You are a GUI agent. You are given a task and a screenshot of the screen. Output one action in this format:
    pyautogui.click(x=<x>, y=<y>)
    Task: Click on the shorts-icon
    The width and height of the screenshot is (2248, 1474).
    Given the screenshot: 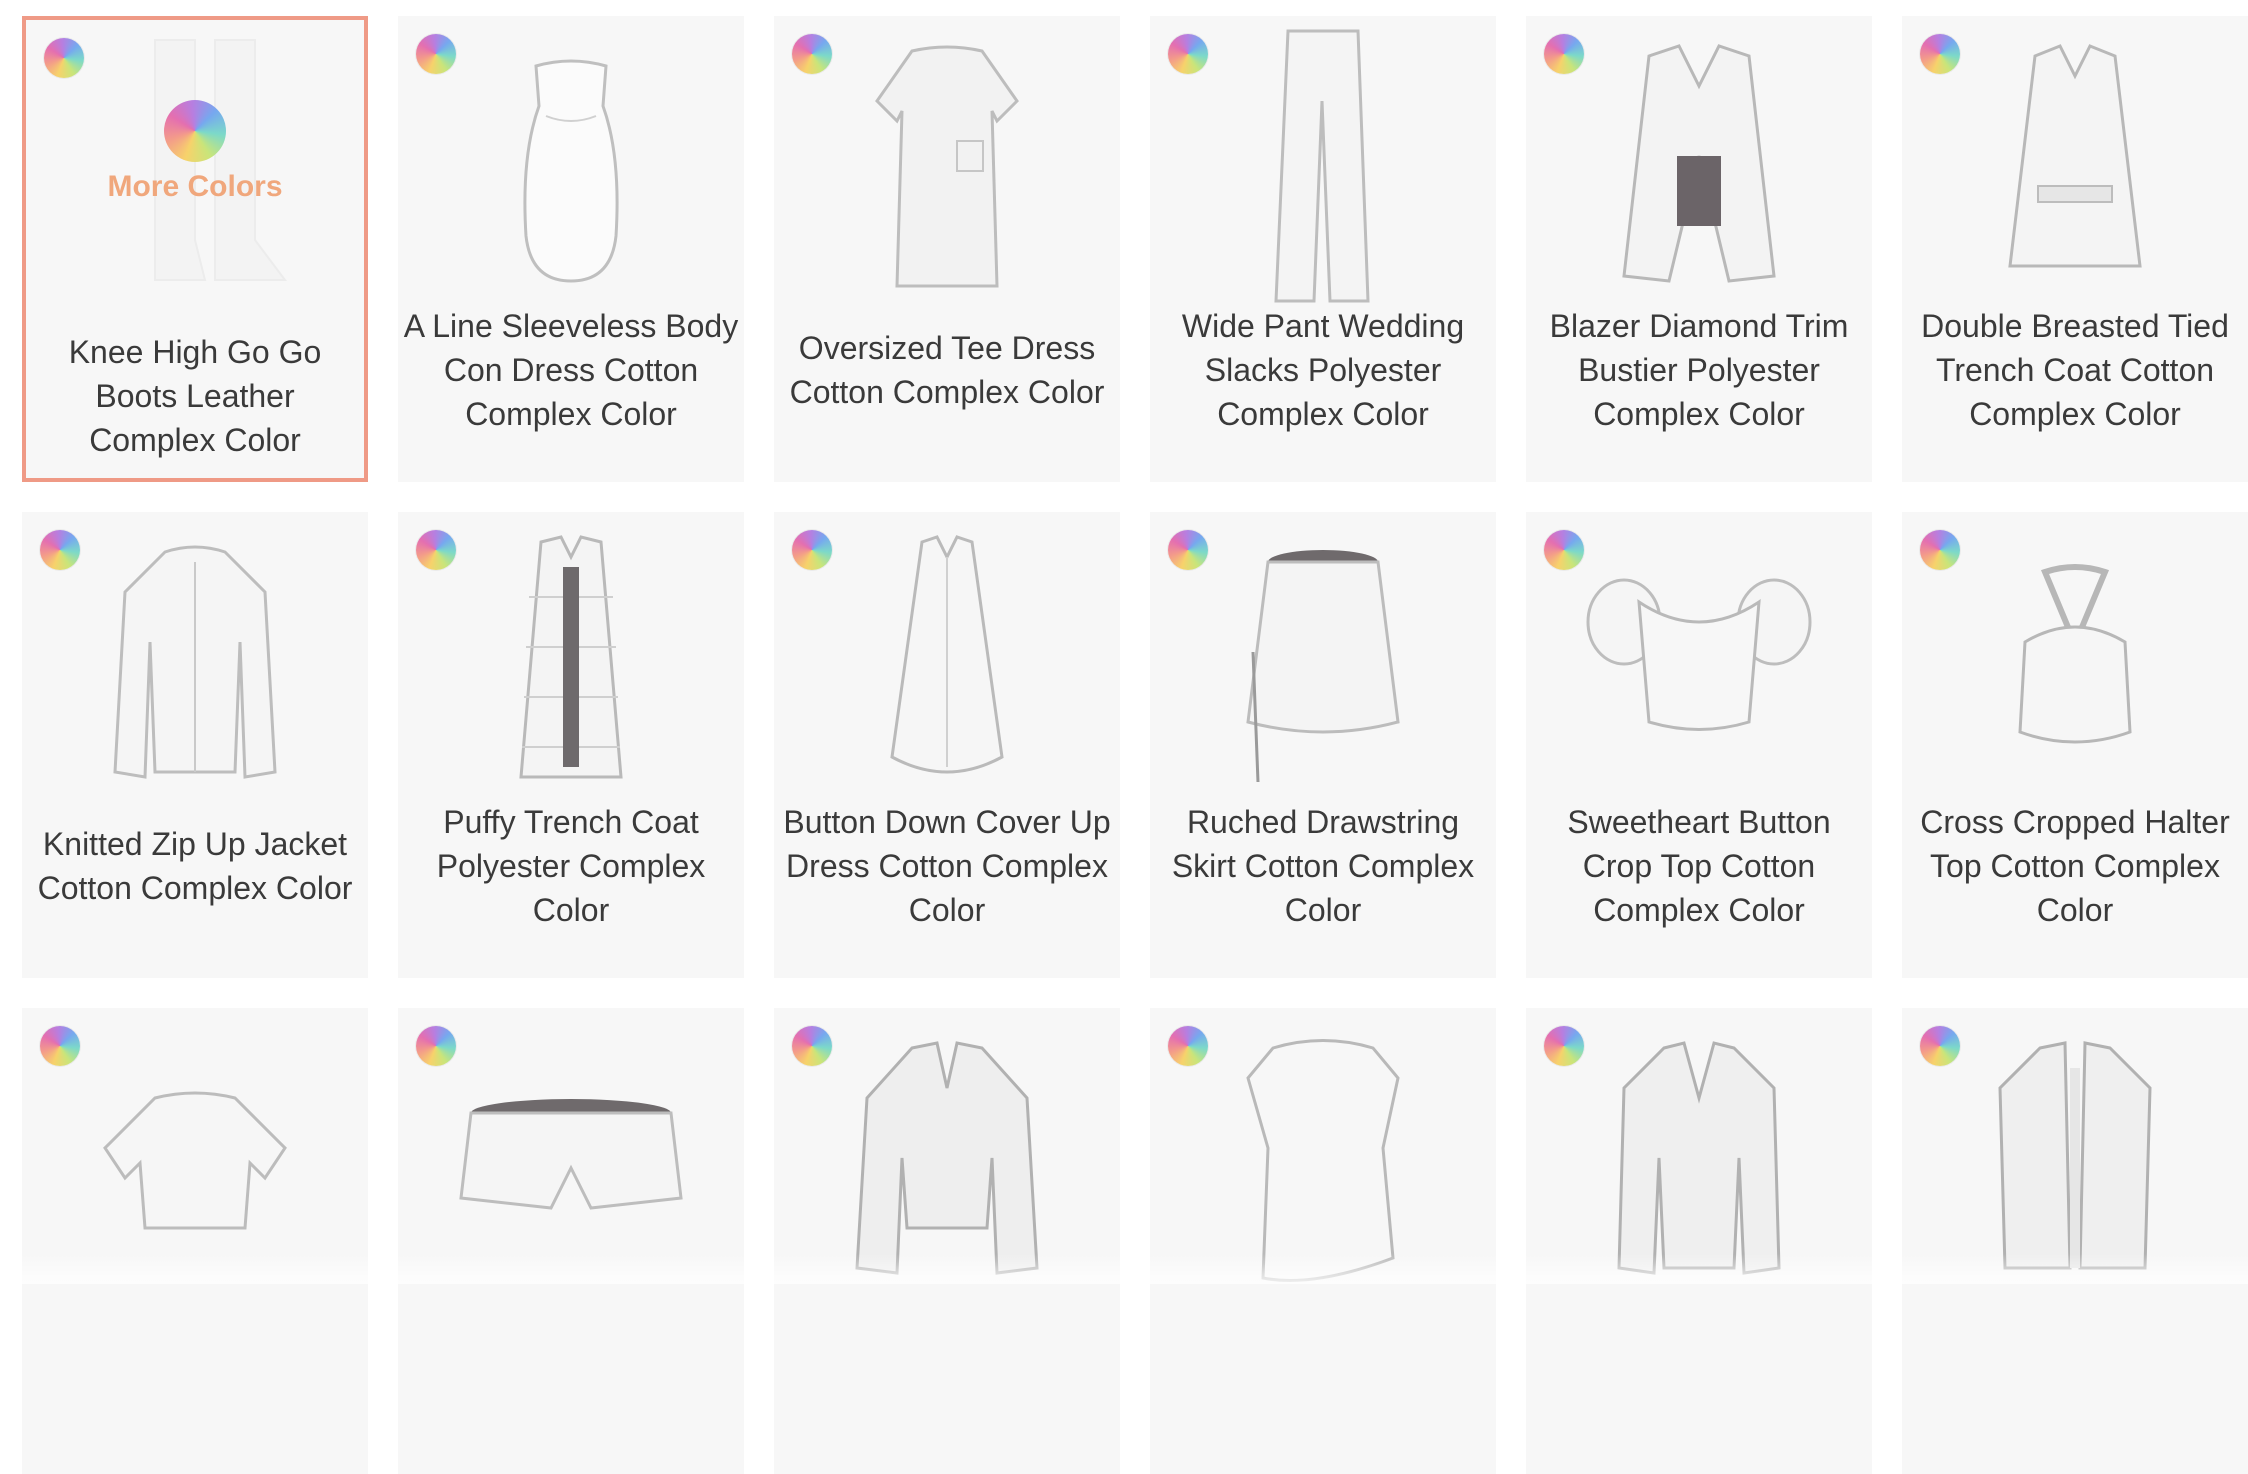 What is the action you would take?
    pyautogui.click(x=571, y=1158)
    